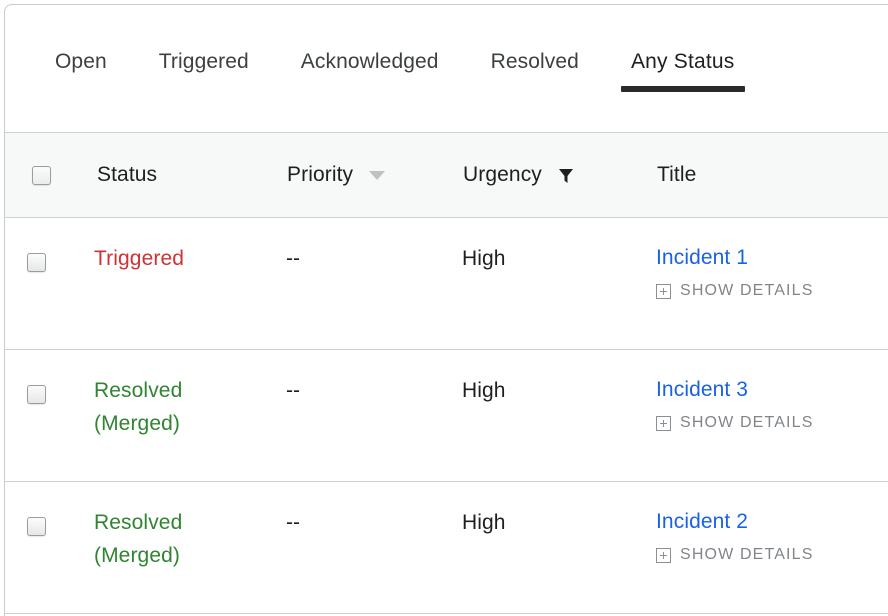 The image size is (888, 616). I want to click on tab-acknowledged: Acknowledged, so click(370, 68).